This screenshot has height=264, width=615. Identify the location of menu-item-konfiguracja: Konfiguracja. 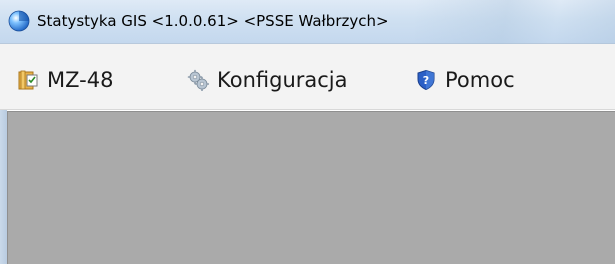
(267, 80).